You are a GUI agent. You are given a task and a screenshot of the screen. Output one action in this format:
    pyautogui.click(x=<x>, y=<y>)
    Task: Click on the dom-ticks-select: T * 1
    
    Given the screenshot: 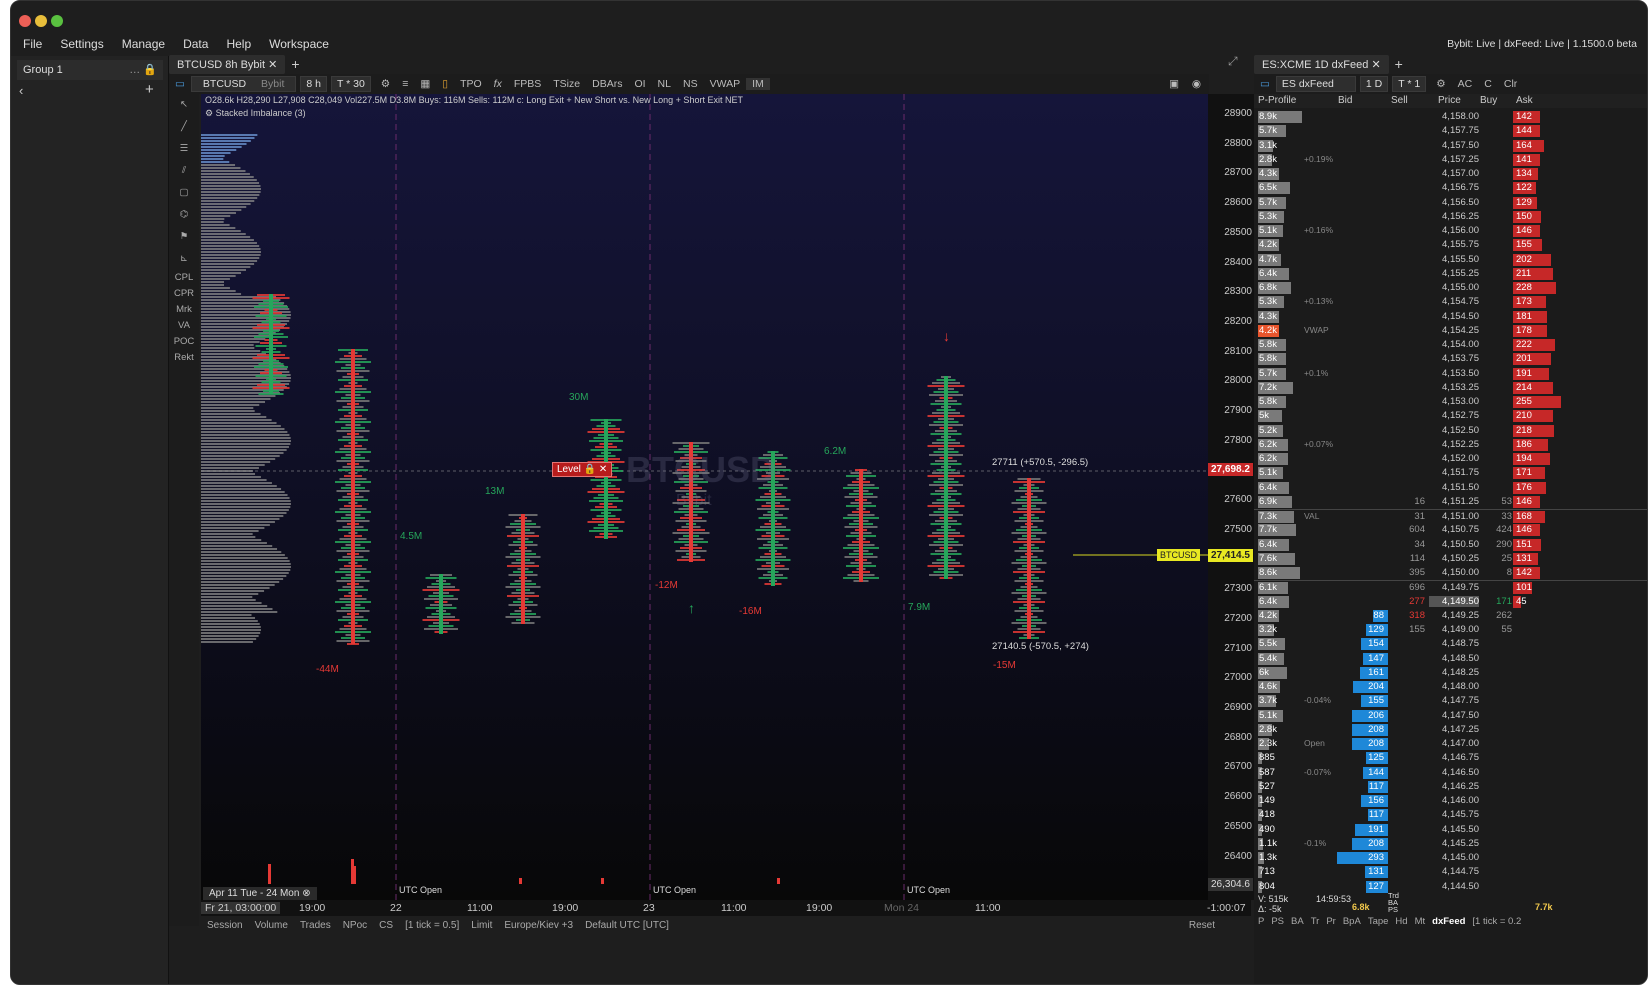 What is the action you would take?
    pyautogui.click(x=1409, y=84)
    